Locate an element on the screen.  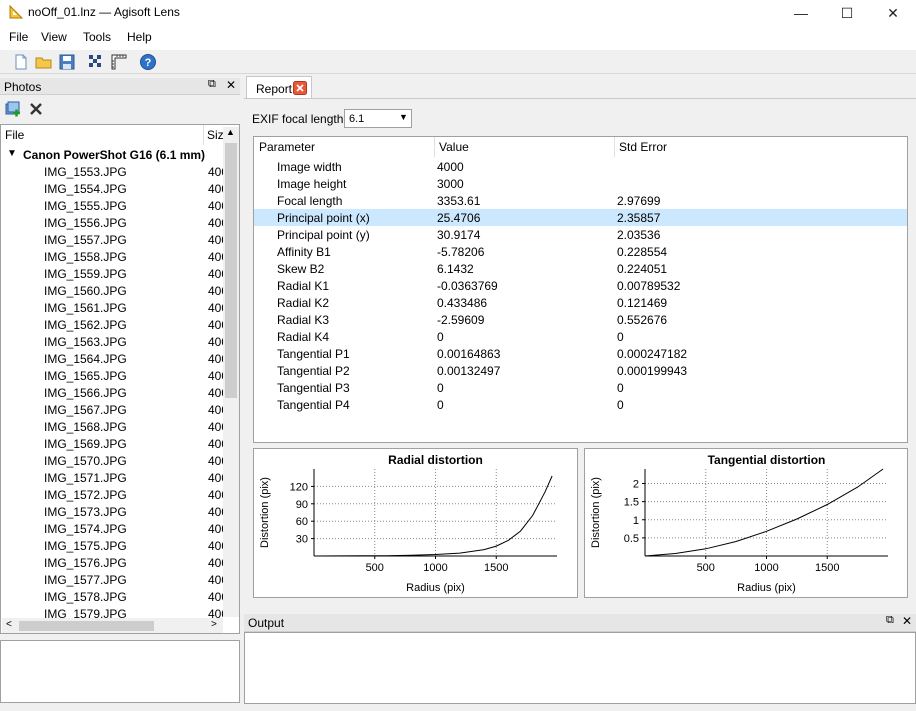
file-row: IMG_1575.JPG 400 is located at coordinates (112, 546).